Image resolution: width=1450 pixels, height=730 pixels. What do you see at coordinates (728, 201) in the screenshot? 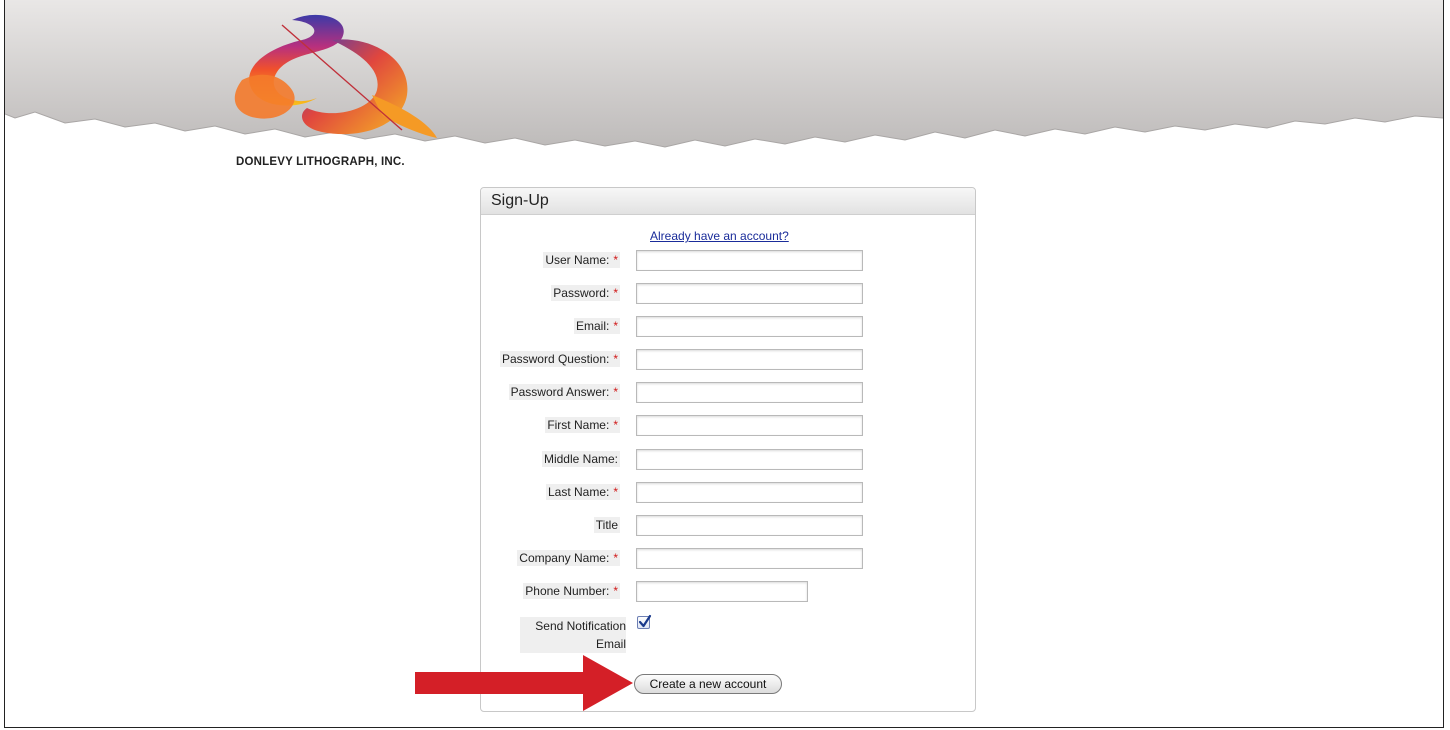
I see `panel-title: Sign-Up` at bounding box center [728, 201].